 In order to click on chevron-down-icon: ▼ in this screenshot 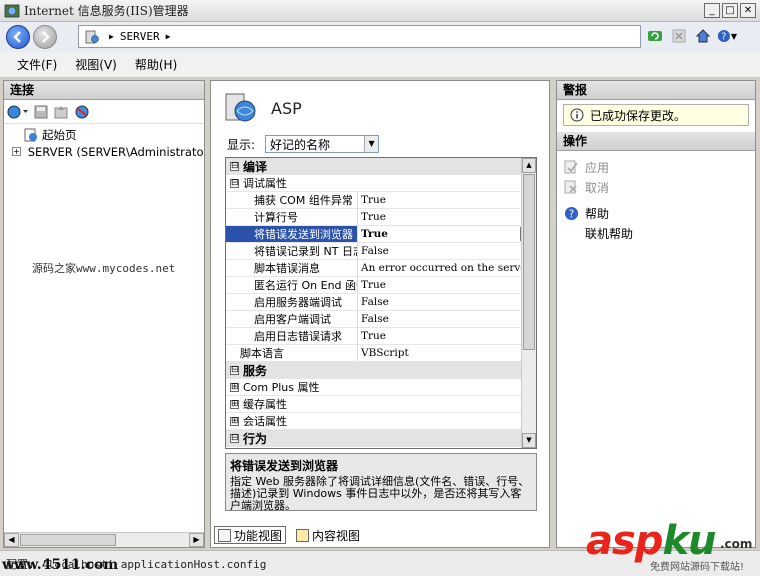, I will do `click(371, 144)`.